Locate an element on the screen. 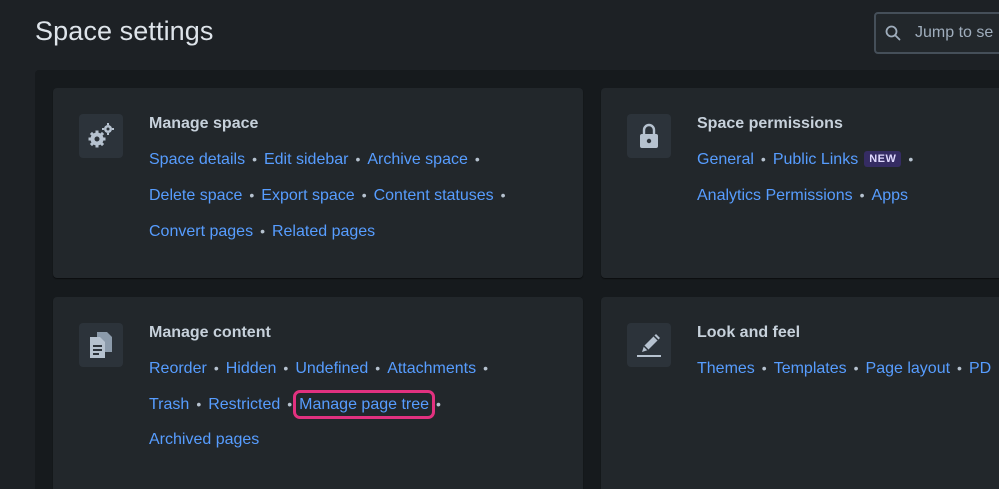 This screenshot has height=489, width=999. links-row: Reorder • Hidden • Undefined • Attachments • is located at coordinates (319, 368).